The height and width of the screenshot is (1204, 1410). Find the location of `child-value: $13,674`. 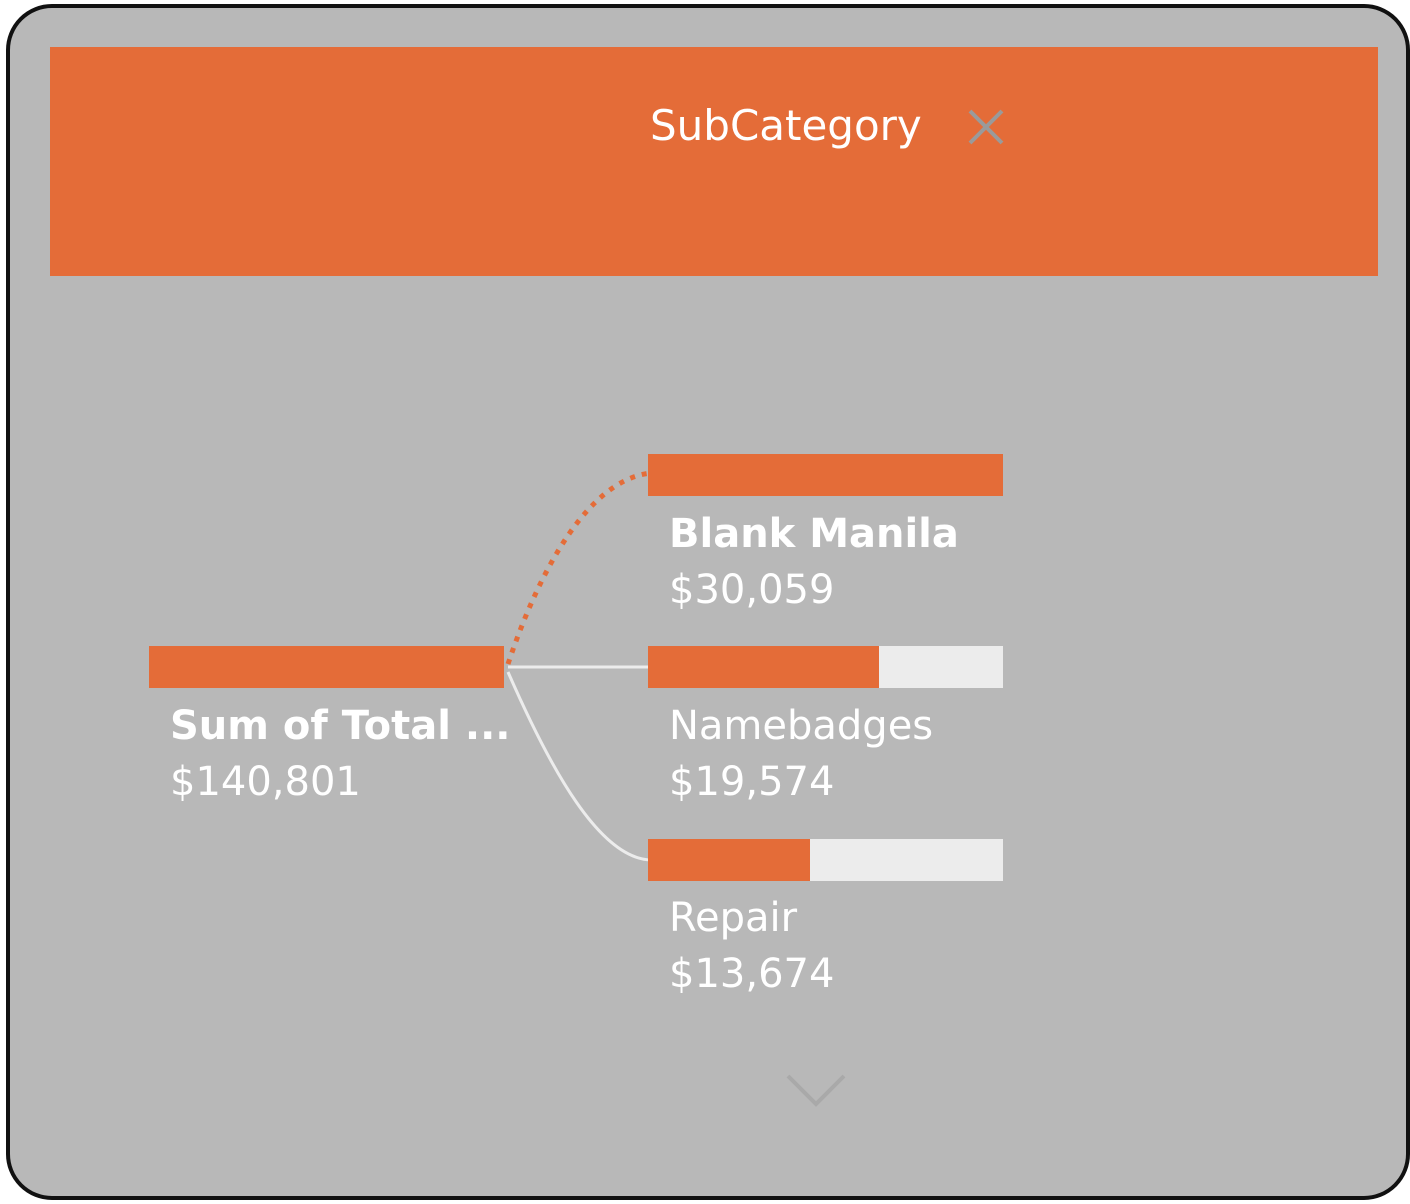

child-value: $13,674 is located at coordinates (752, 974).